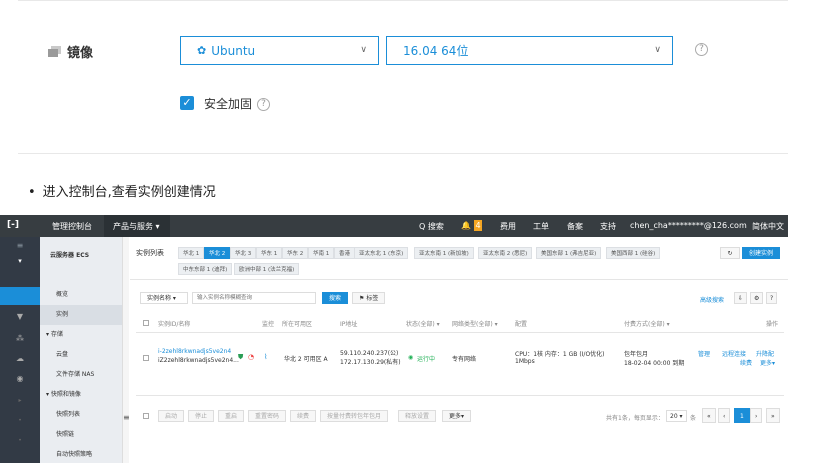 Image resolution: width=823 pixels, height=463 pixels. What do you see at coordinates (194, 351) in the screenshot?
I see `instance-id-link: i-2zehl8rkwnadjs5ve2n4` at bounding box center [194, 351].